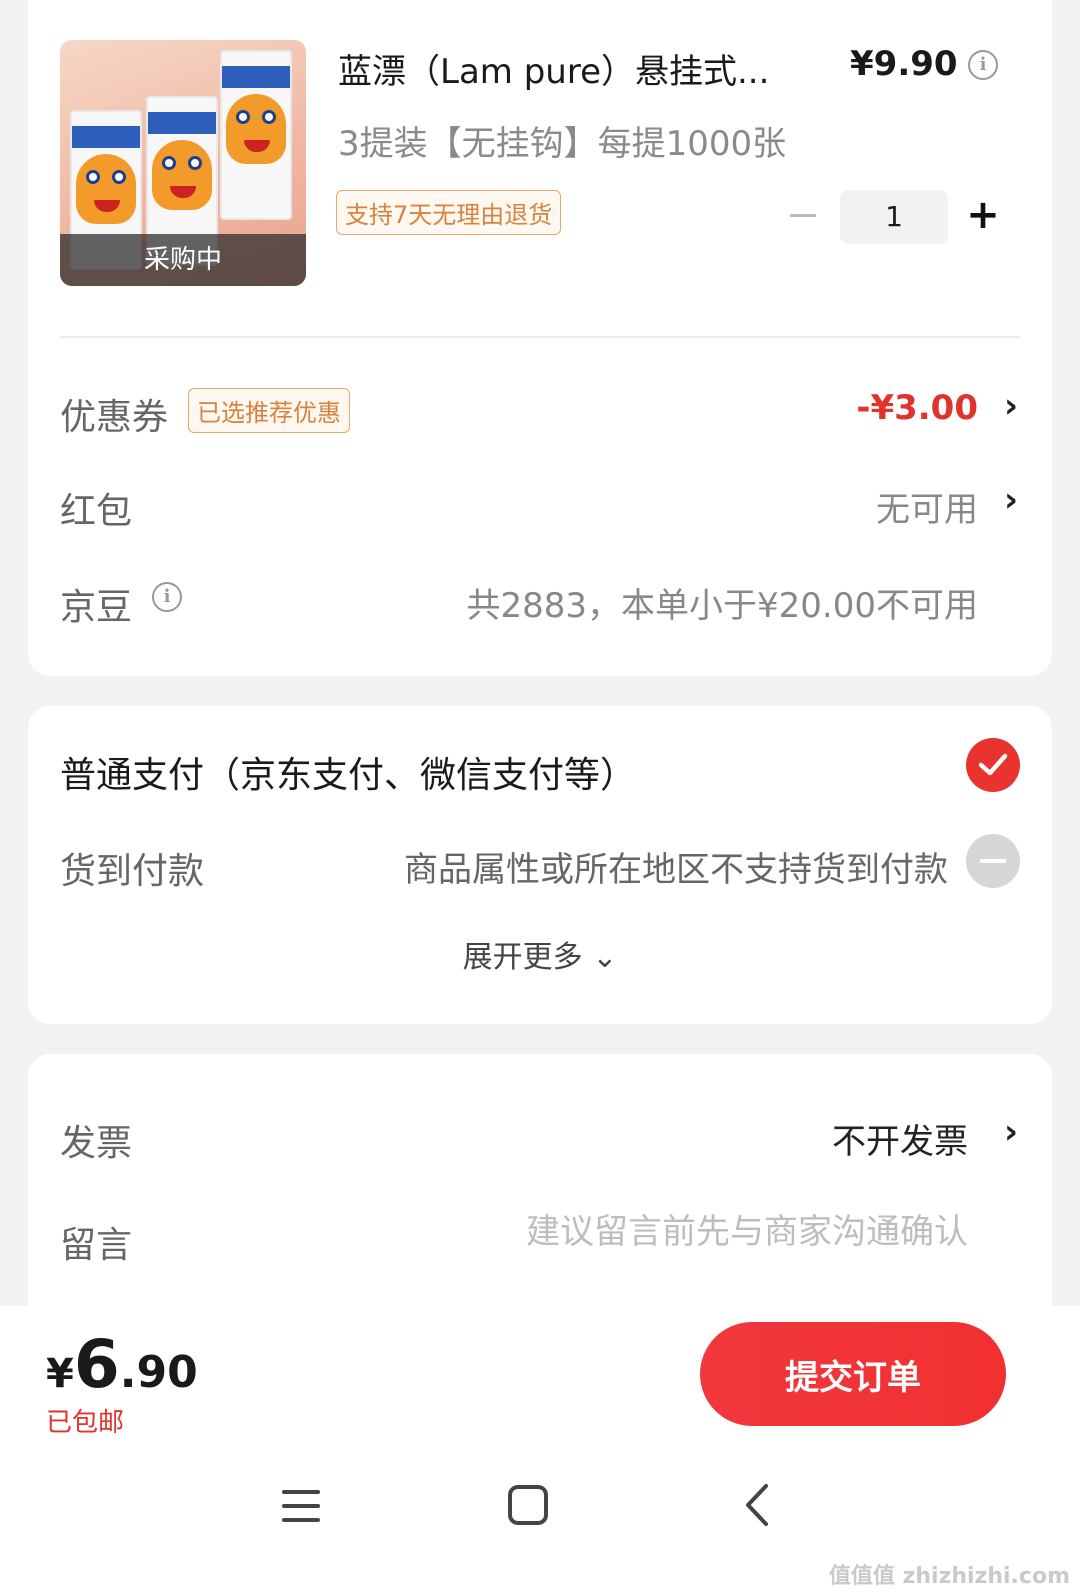  I want to click on coupon-recommend-tag: 已选推荐优惠, so click(269, 410).